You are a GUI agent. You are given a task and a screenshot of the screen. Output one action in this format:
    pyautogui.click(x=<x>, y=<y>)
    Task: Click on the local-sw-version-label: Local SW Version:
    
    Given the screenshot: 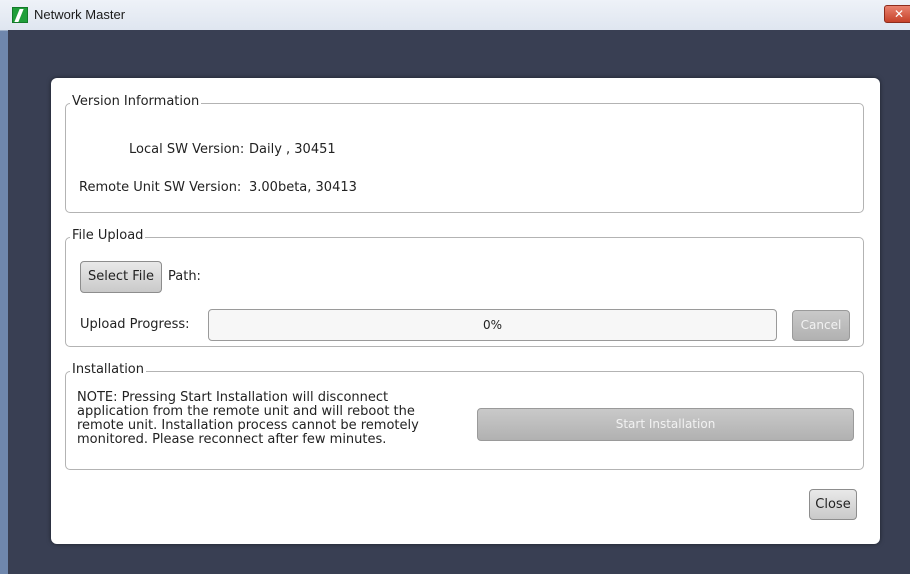 What is the action you would take?
    pyautogui.click(x=187, y=149)
    